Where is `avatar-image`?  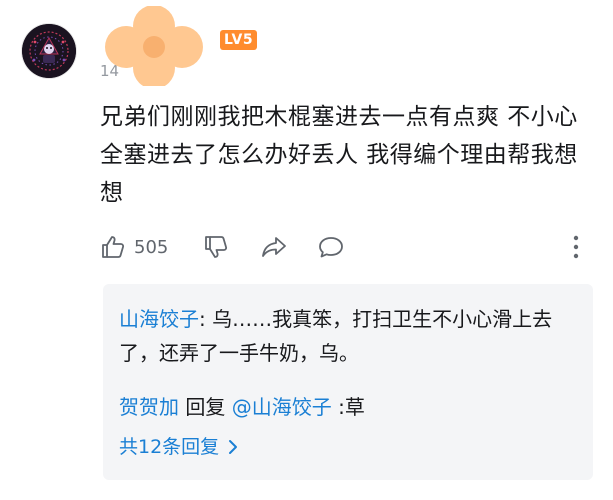 avatar-image is located at coordinates (49, 51).